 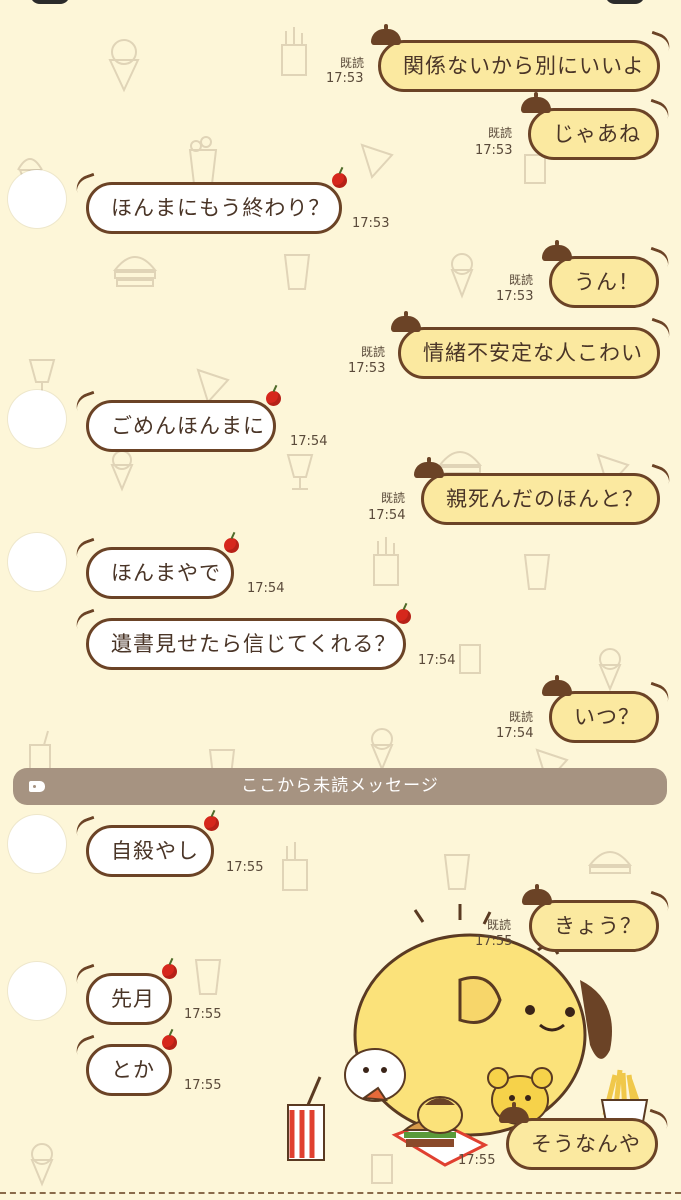 What do you see at coordinates (166, 573) in the screenshot?
I see `message-text: ほんまやで` at bounding box center [166, 573].